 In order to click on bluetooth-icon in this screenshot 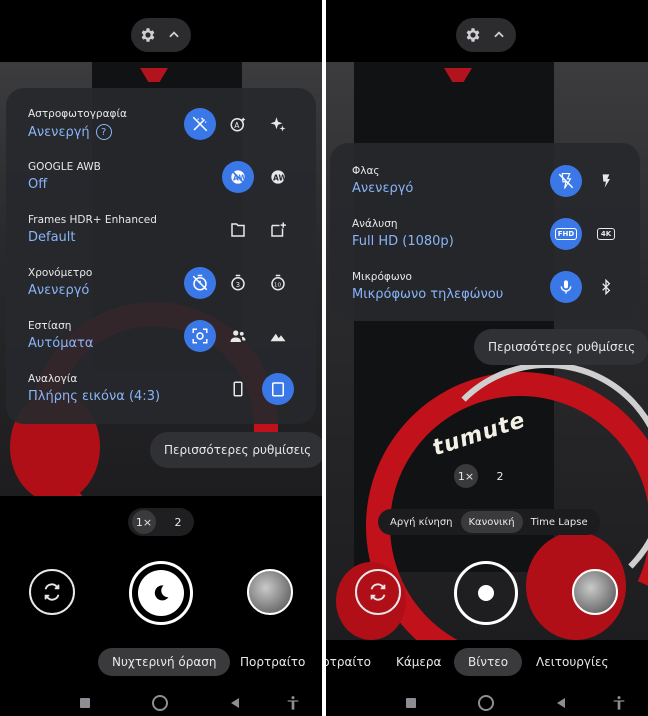, I will do `click(606, 287)`.